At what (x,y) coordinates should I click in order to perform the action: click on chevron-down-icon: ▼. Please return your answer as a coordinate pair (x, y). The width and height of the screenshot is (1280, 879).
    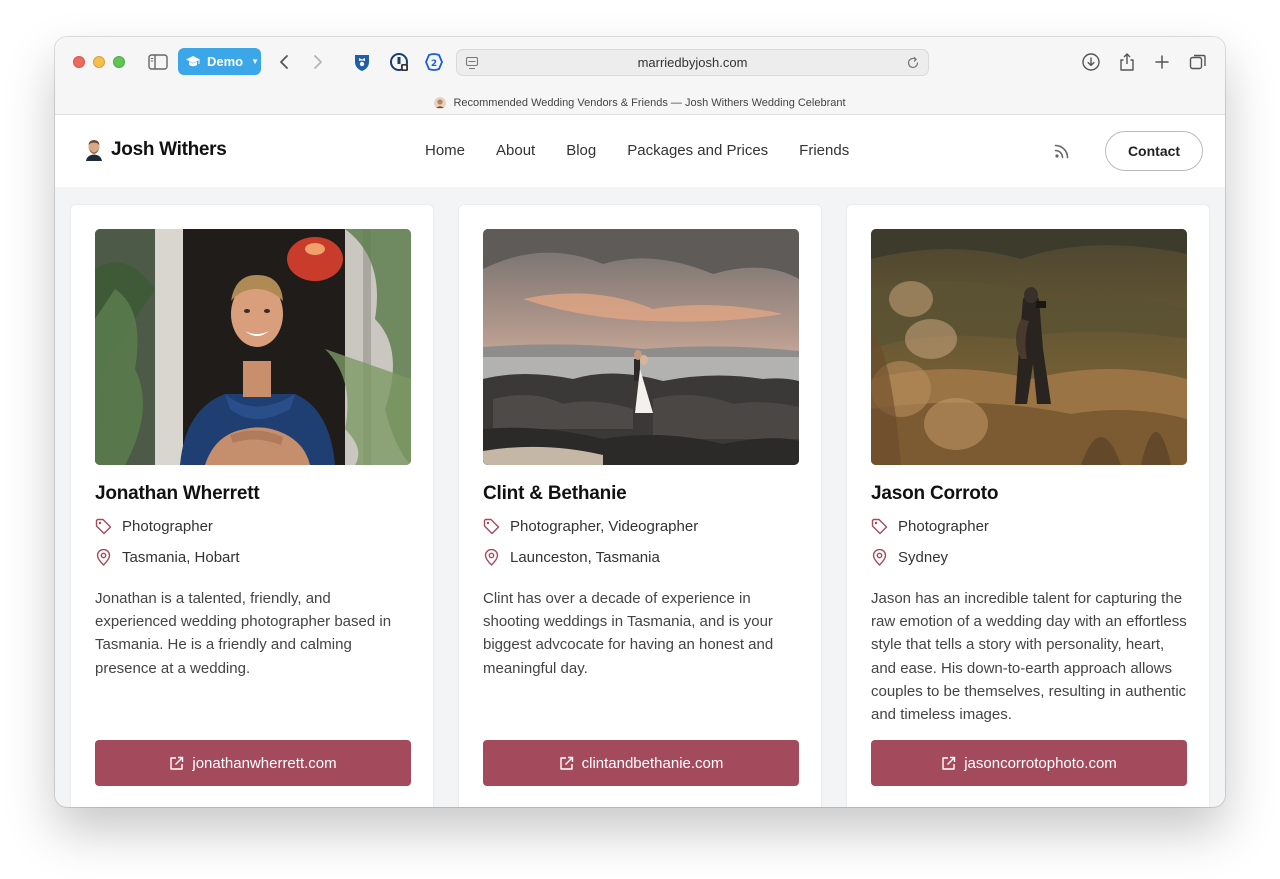
    Looking at the image, I should click on (255, 61).